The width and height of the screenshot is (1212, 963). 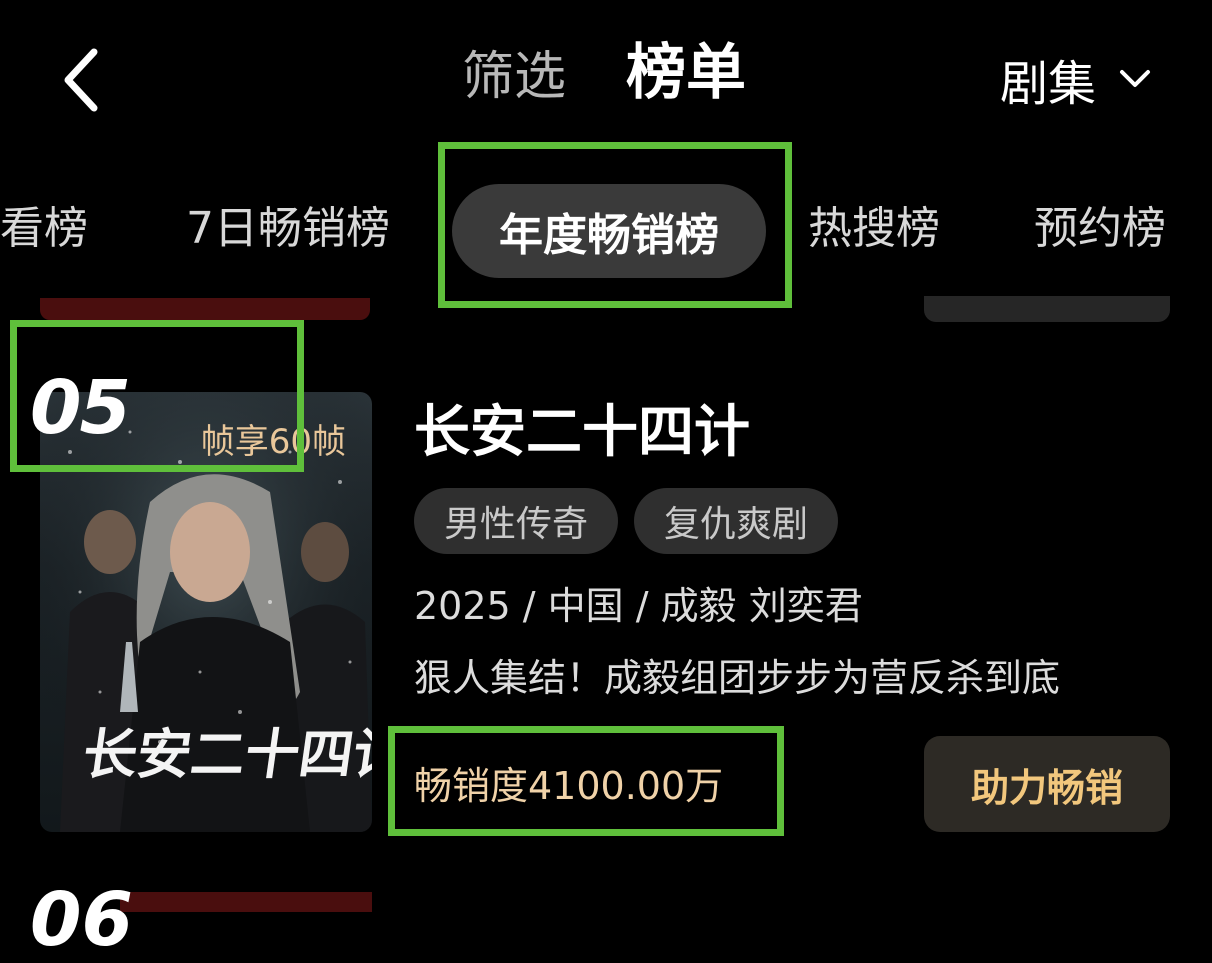 What do you see at coordinates (638, 606) in the screenshot?
I see `drama-meta: 2025 / 中国 / 成毅 刘奕君` at bounding box center [638, 606].